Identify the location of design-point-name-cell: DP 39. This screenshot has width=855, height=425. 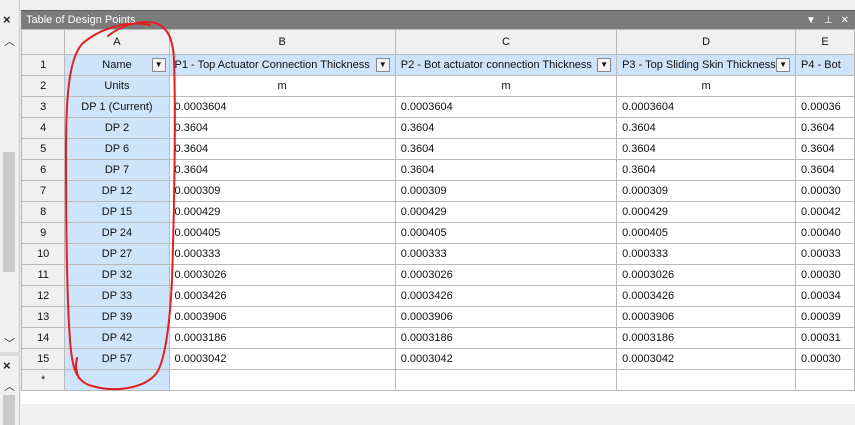
(117, 317).